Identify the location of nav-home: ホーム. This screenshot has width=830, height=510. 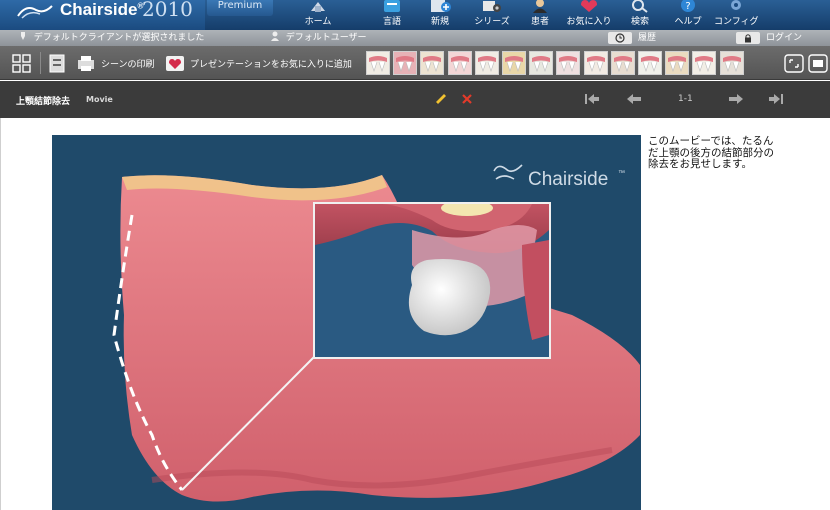
(318, 15).